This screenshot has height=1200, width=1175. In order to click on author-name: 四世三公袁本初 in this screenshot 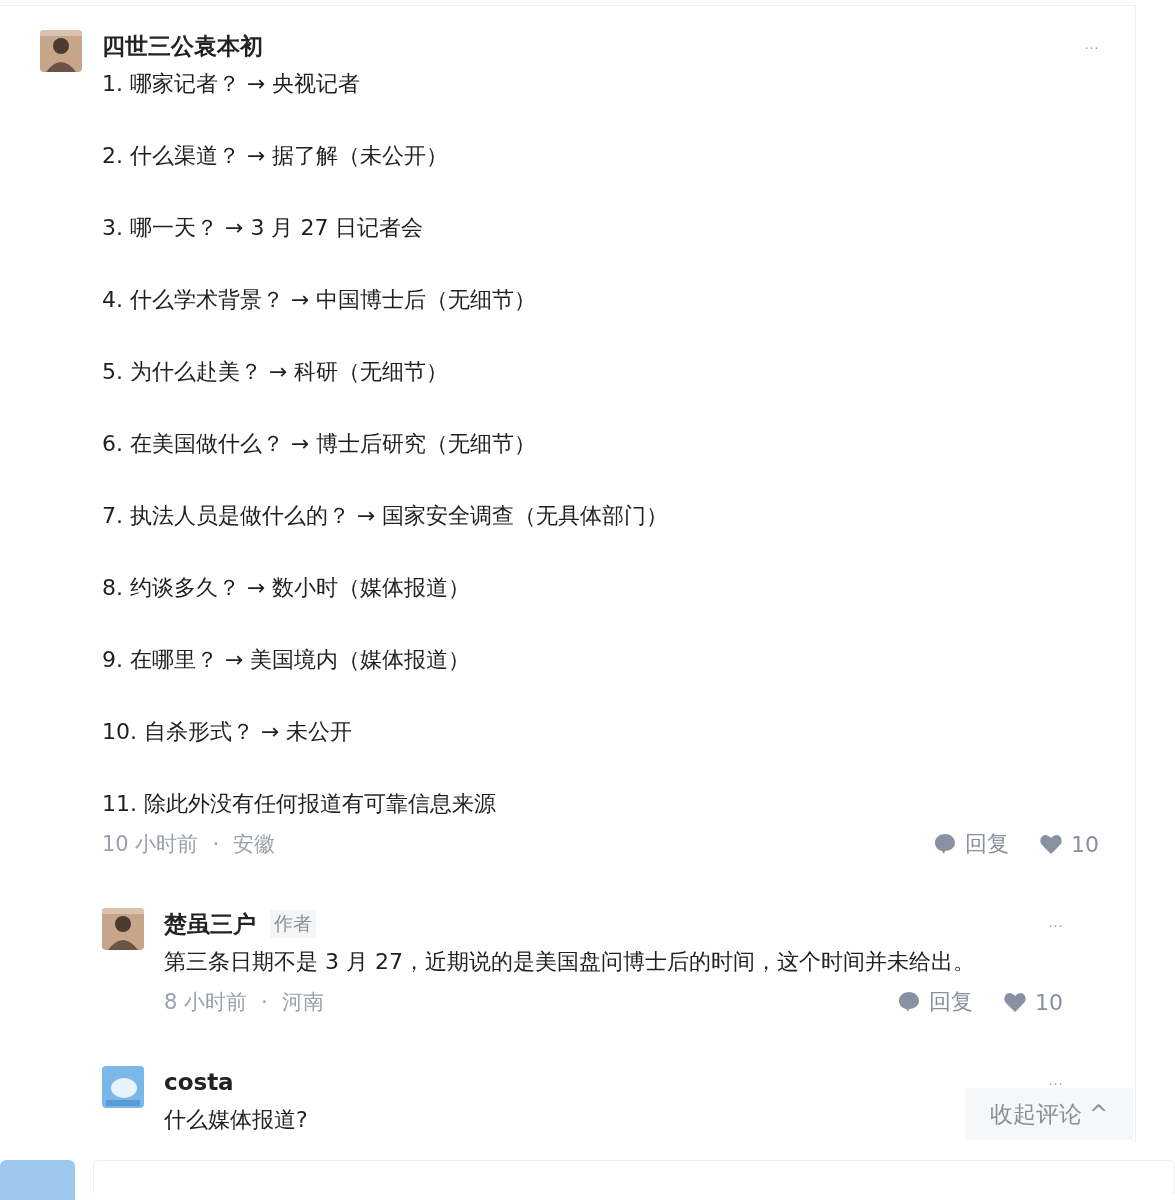, I will do `click(182, 46)`.